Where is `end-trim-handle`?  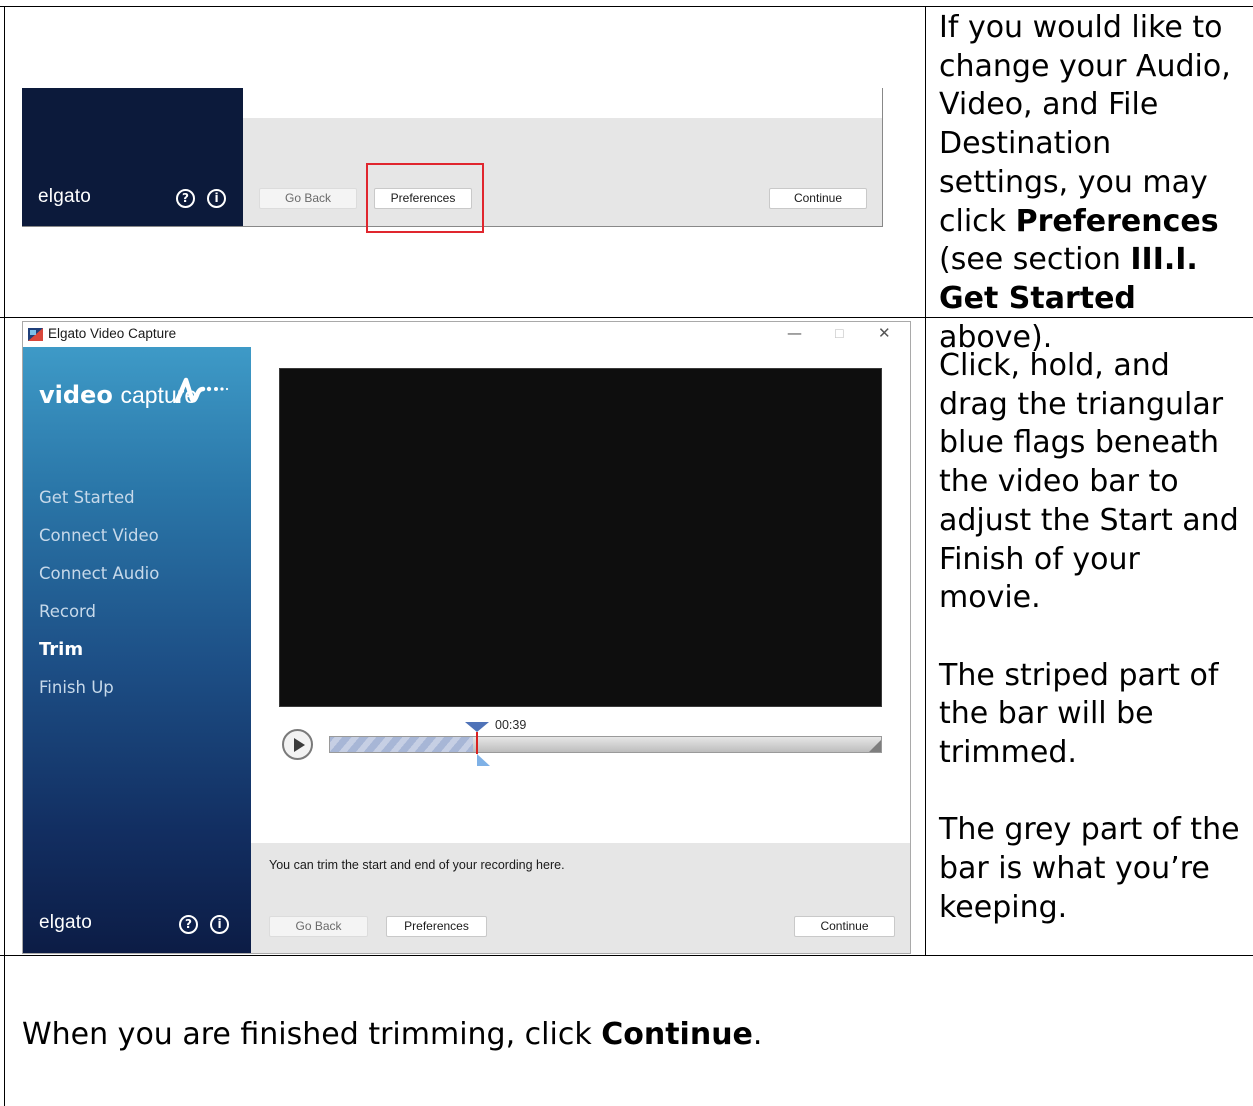
end-trim-handle is located at coordinates (875, 746).